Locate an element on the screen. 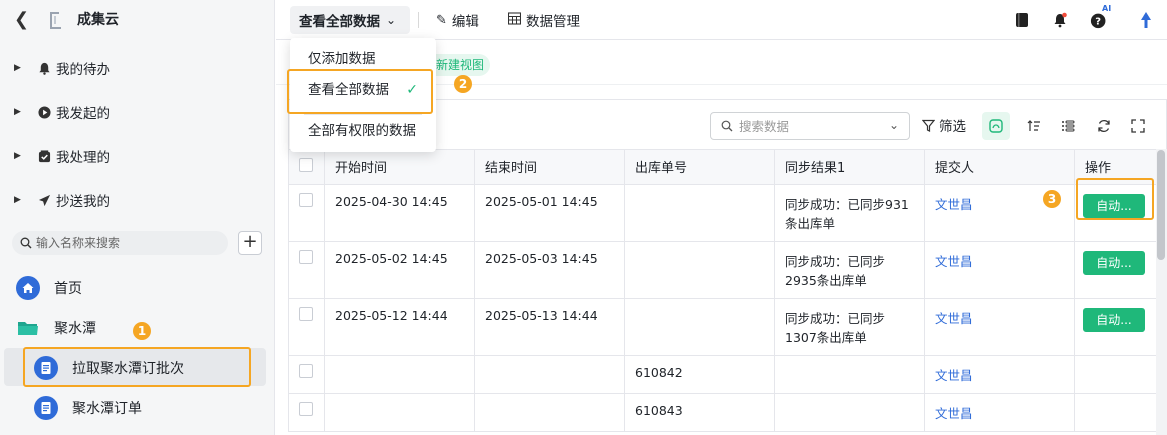 The height and width of the screenshot is (435, 1167). notification-bell-icon is located at coordinates (1060, 20).